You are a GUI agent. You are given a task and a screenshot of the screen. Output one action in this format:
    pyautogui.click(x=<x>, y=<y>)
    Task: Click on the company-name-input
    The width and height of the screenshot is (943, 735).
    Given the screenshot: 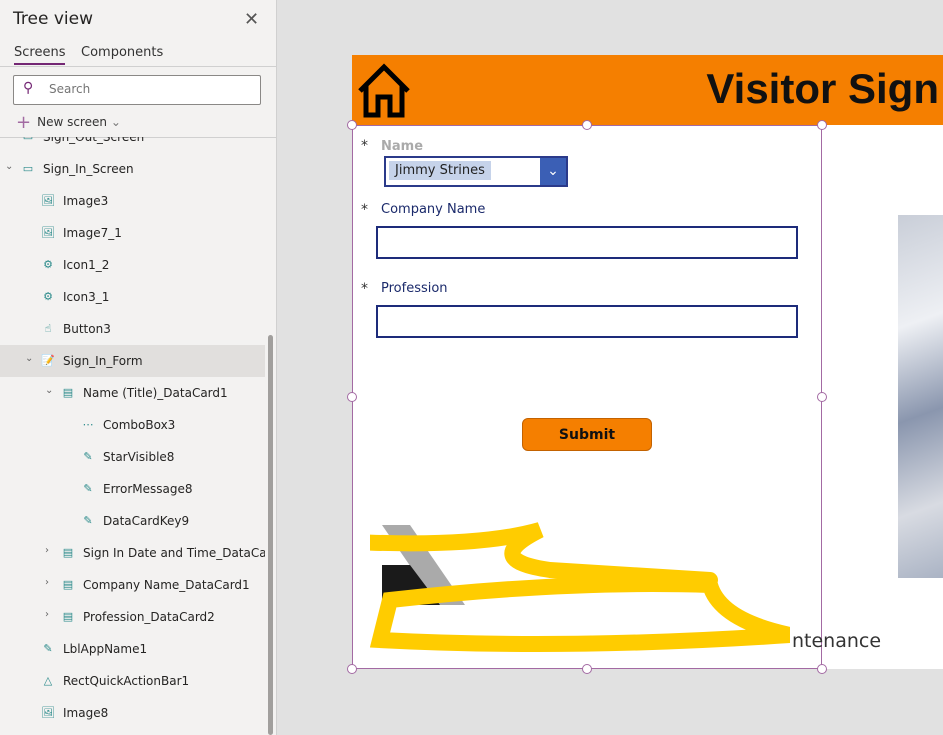 What is the action you would take?
    pyautogui.click(x=587, y=242)
    